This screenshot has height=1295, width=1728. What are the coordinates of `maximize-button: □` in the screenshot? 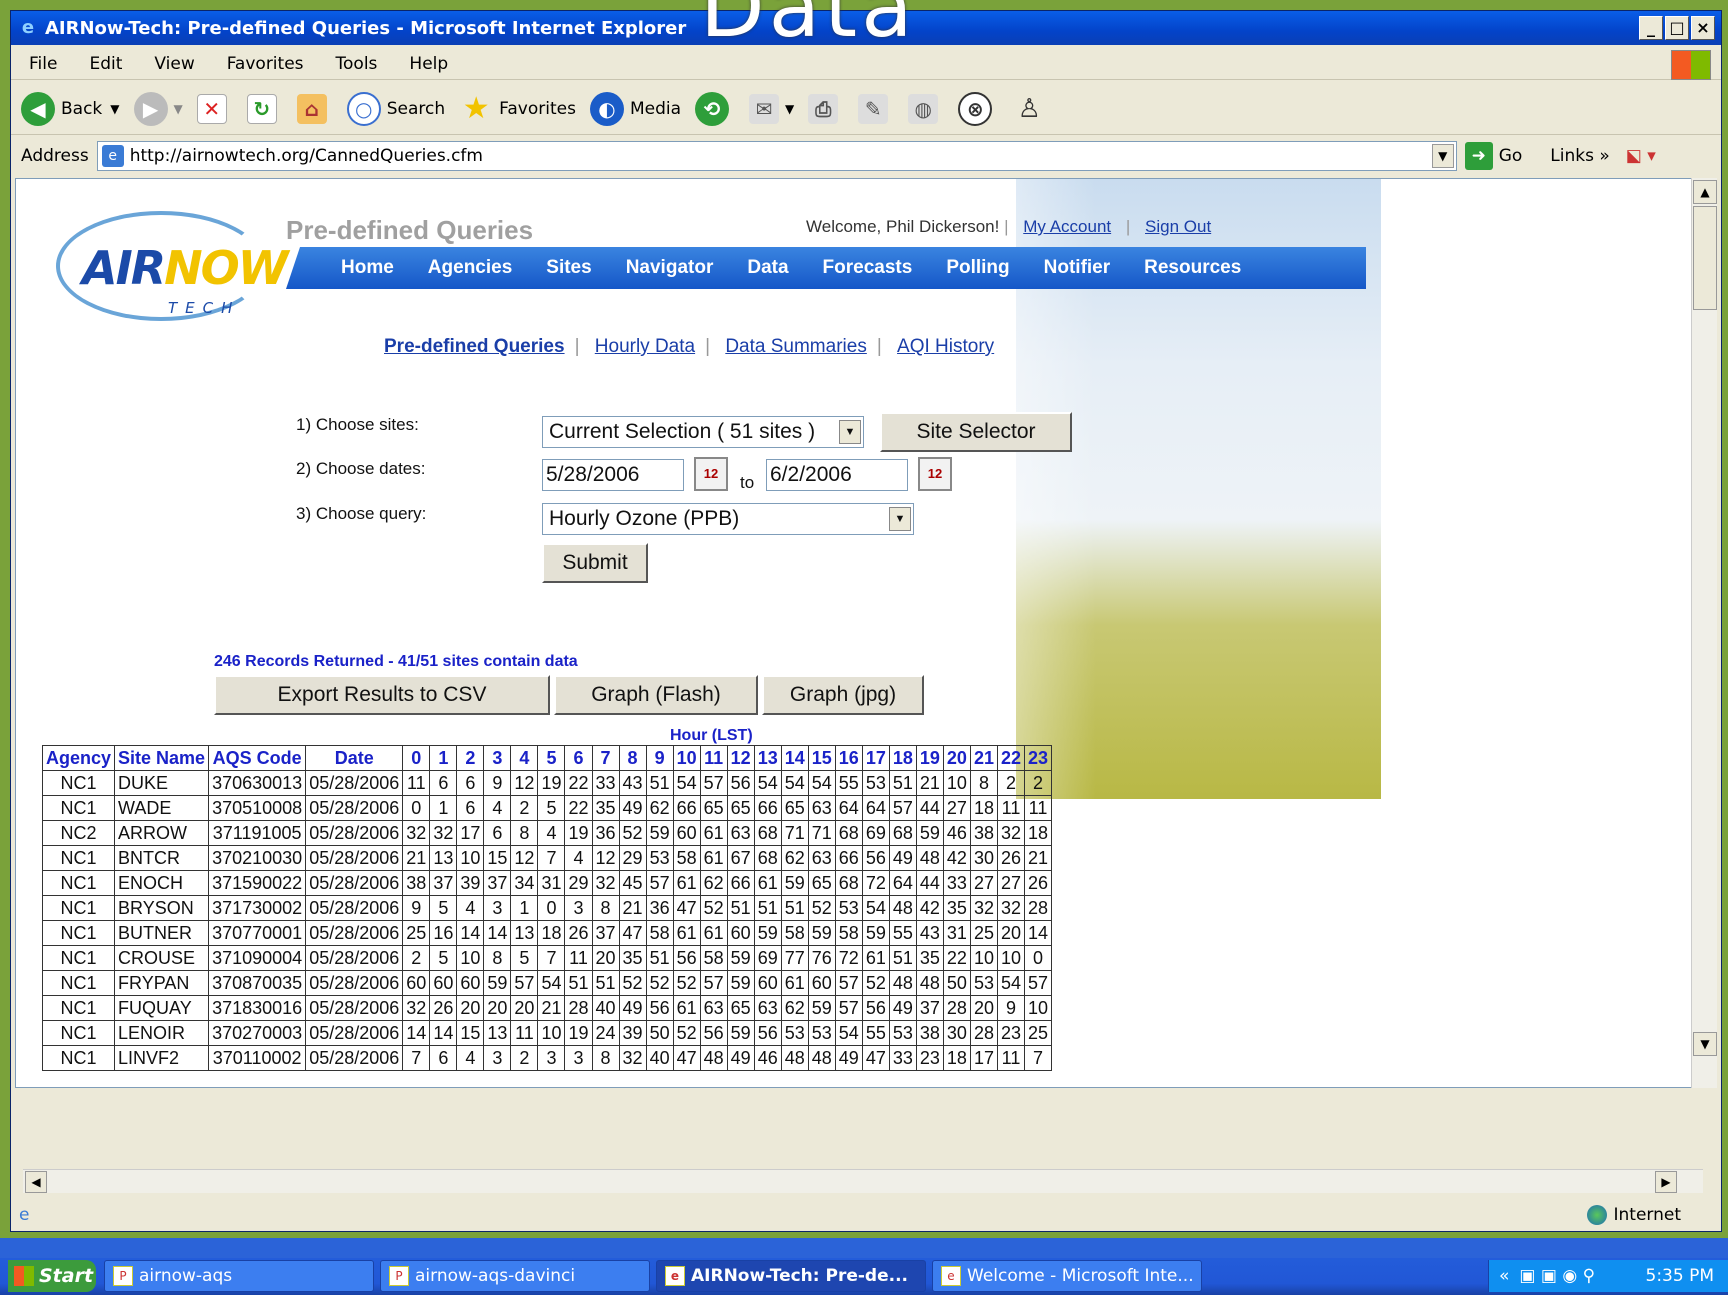 It's located at (1677, 28).